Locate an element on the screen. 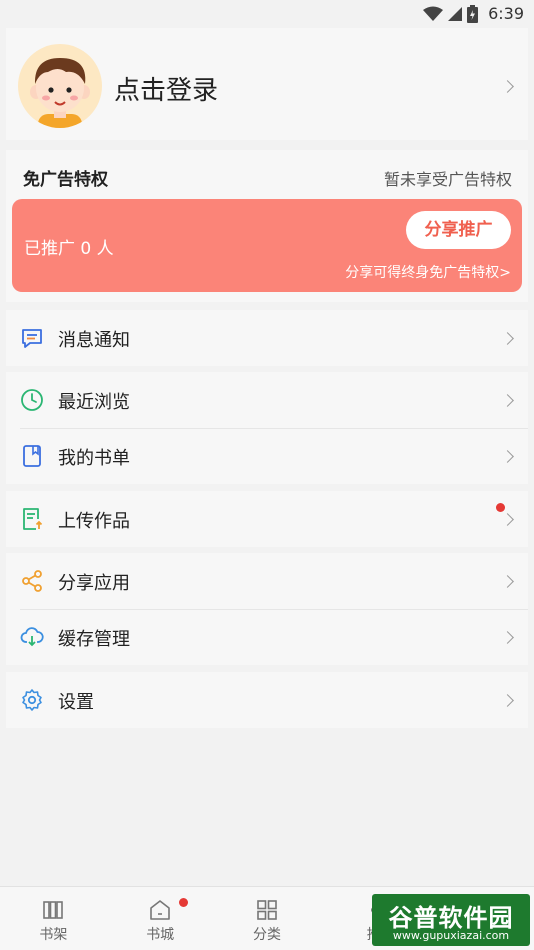  ad-privilege-status: 暂未享受广告特权 is located at coordinates (447, 179).